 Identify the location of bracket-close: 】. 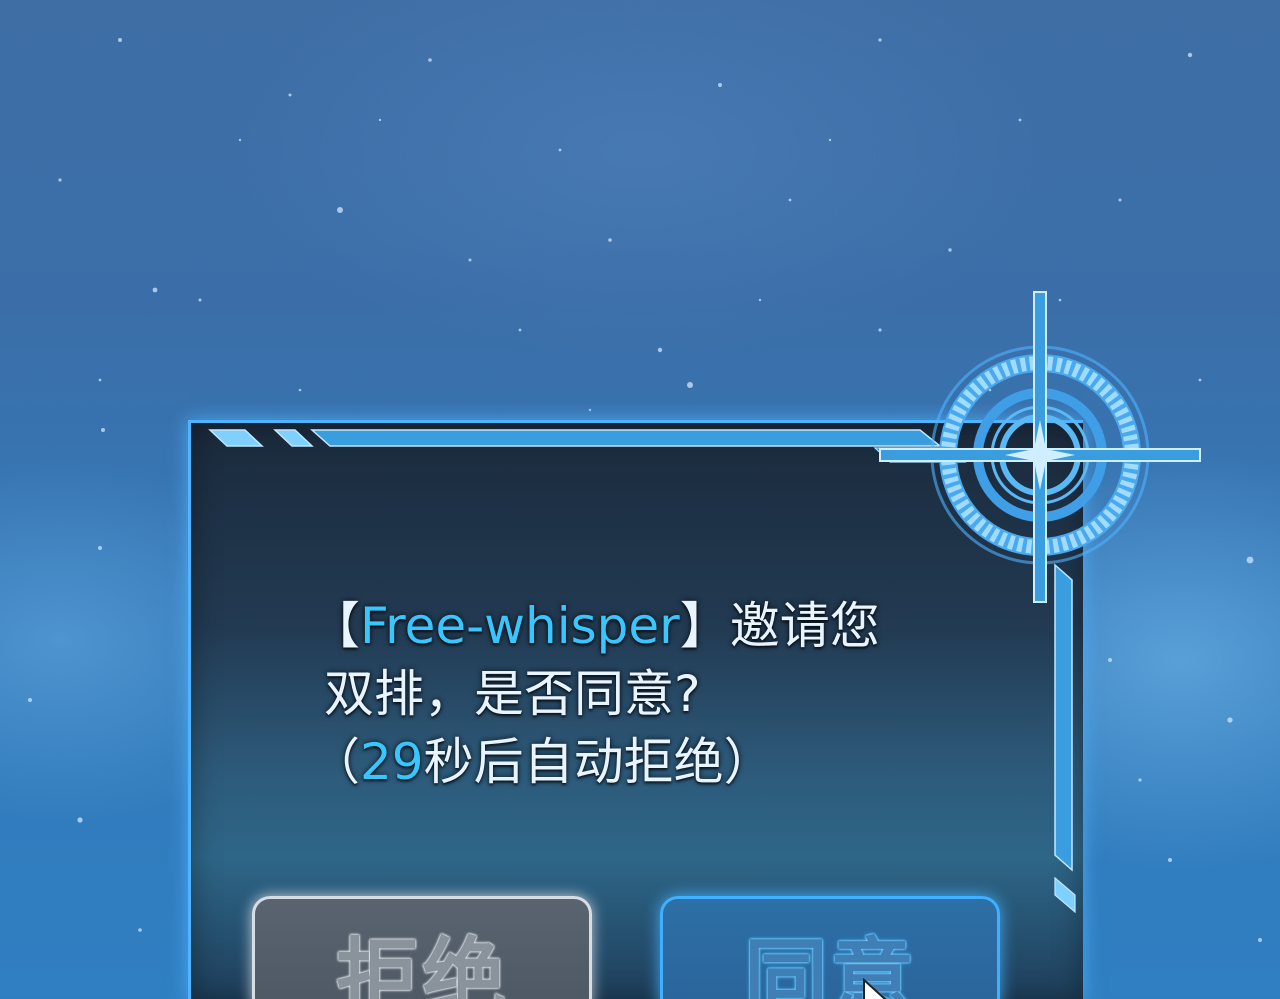
(704, 626).